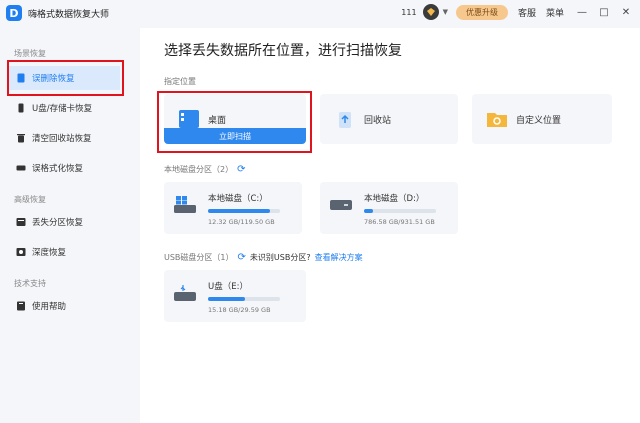  What do you see at coordinates (180, 81) in the screenshot?
I see `locations-label: 指定位置` at bounding box center [180, 81].